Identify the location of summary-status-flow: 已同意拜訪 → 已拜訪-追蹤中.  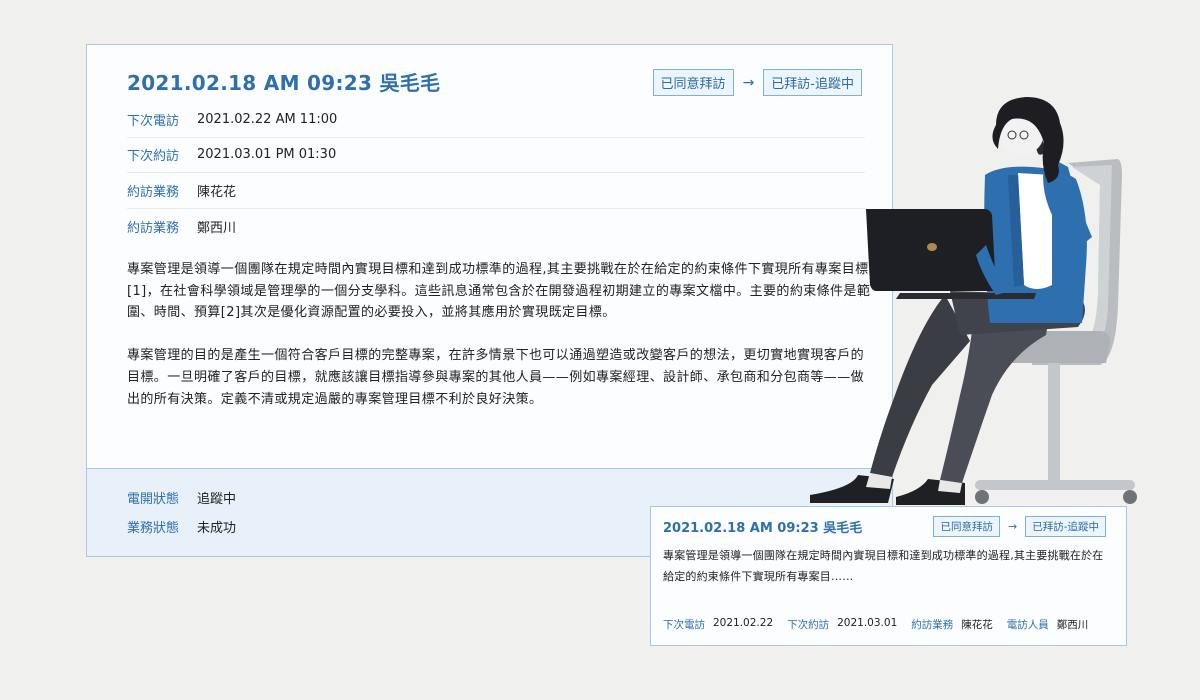
(1019, 526).